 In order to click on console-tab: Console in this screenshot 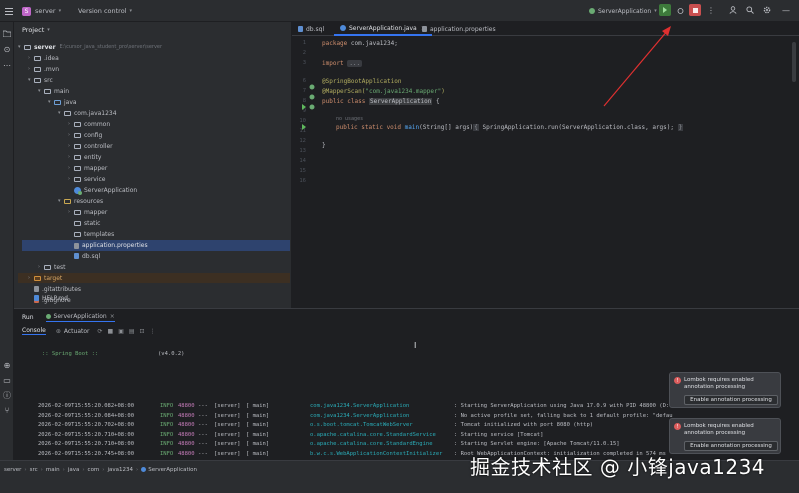, I will do `click(34, 331)`.